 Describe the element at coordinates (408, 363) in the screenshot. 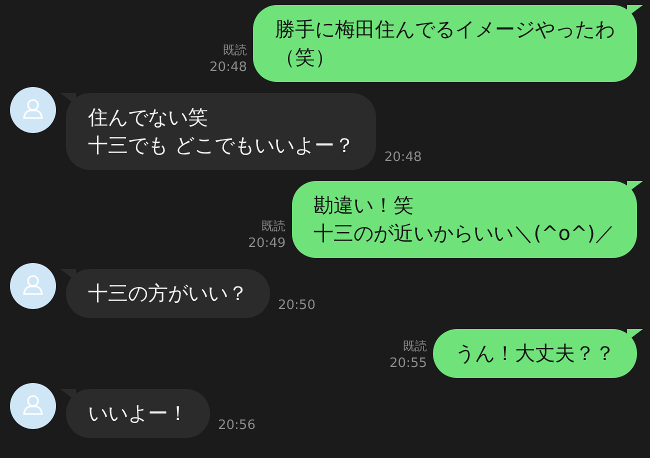

I see `message-time: 20:55` at that location.